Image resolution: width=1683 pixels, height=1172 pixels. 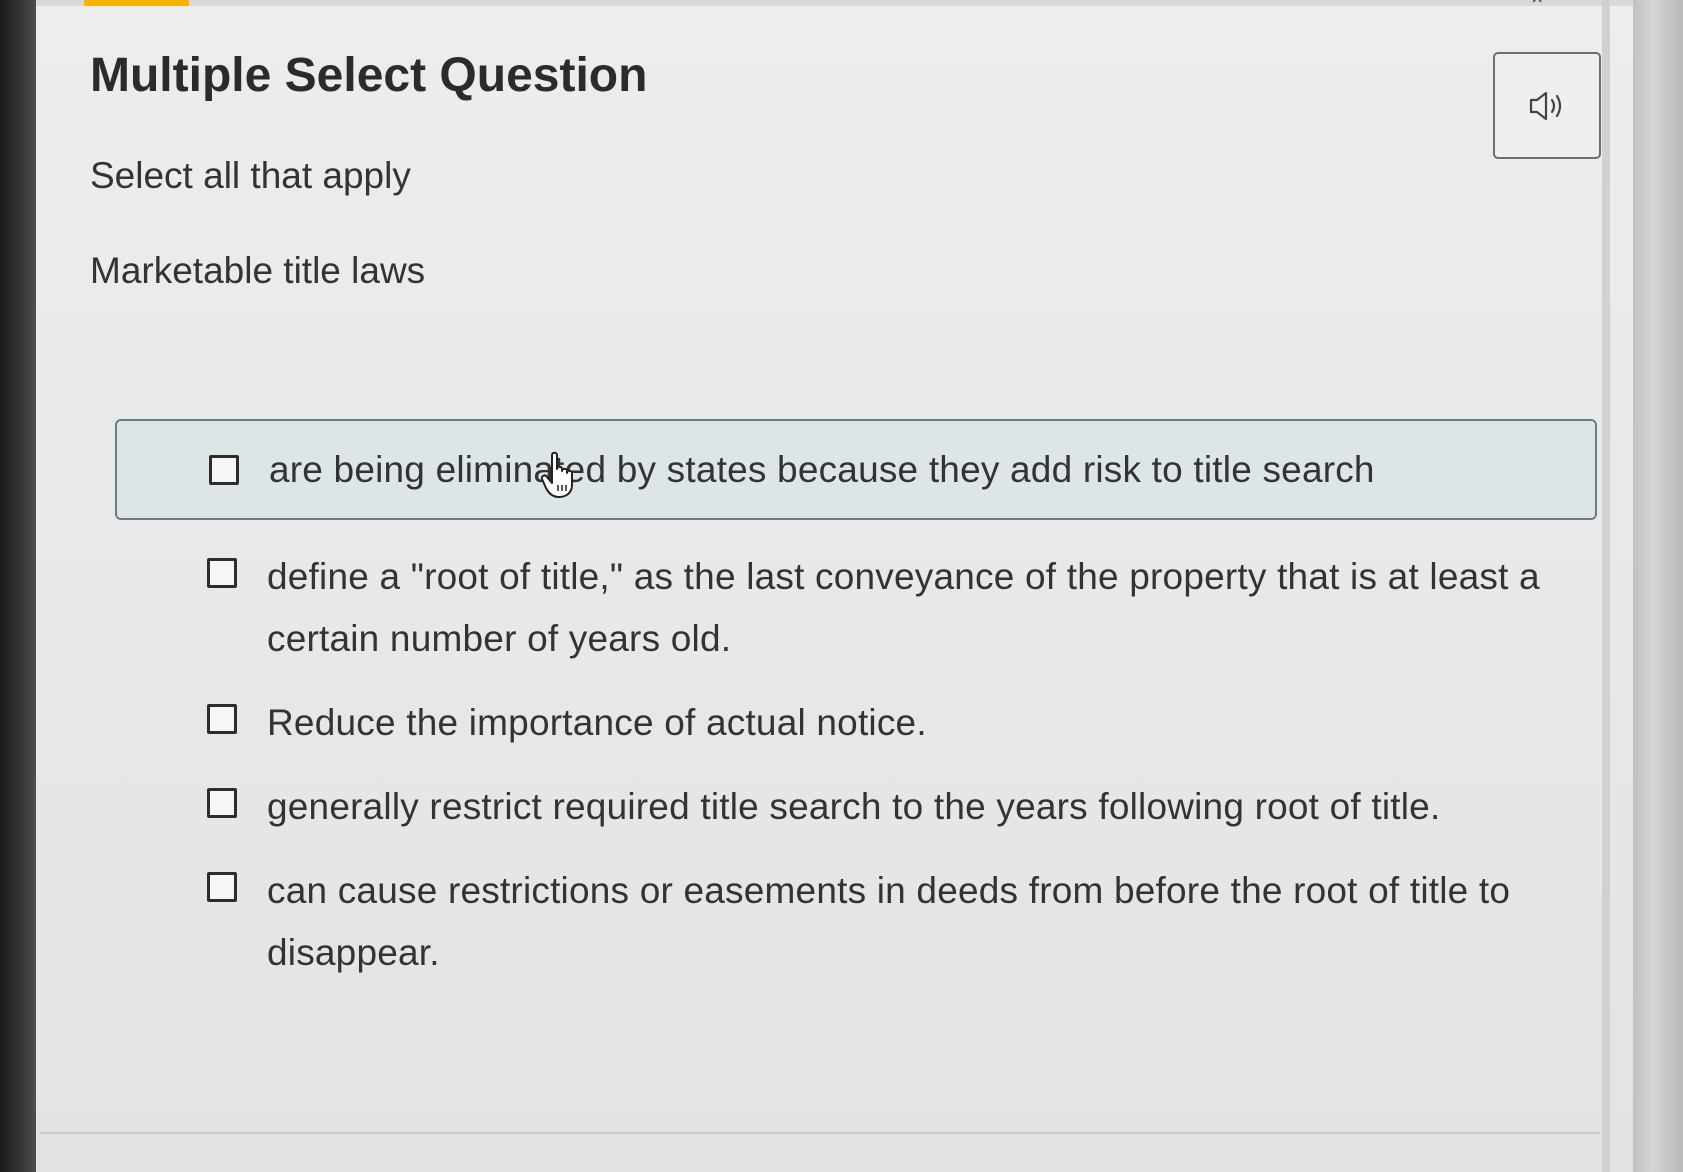 What do you see at coordinates (1606, 586) in the screenshot?
I see `card-edge` at bounding box center [1606, 586].